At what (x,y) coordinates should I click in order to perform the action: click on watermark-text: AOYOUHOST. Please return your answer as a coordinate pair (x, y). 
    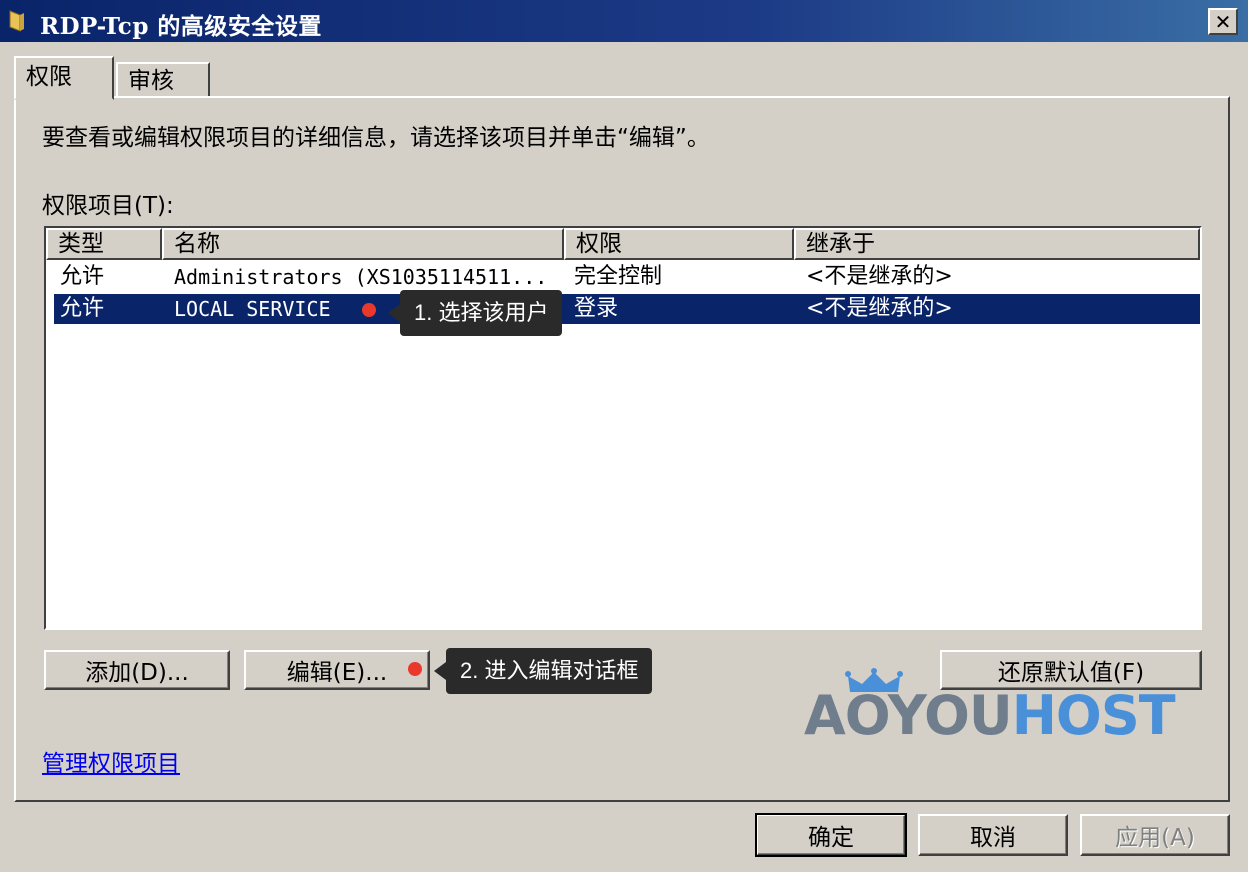
    Looking at the image, I should click on (990, 715).